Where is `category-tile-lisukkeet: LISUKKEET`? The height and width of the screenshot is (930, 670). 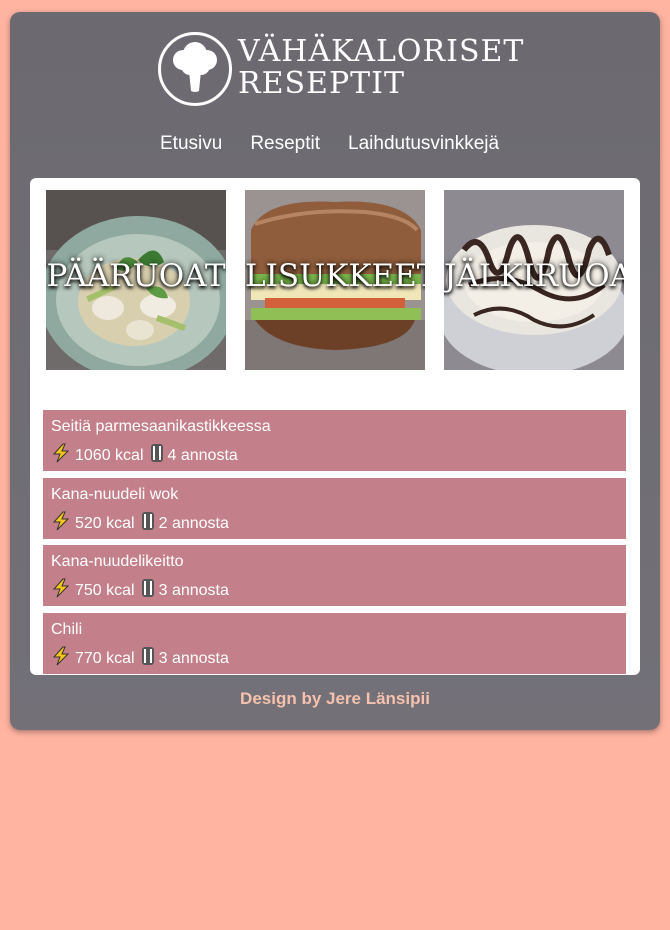 category-tile-lisukkeet: LISUKKEET is located at coordinates (335, 280).